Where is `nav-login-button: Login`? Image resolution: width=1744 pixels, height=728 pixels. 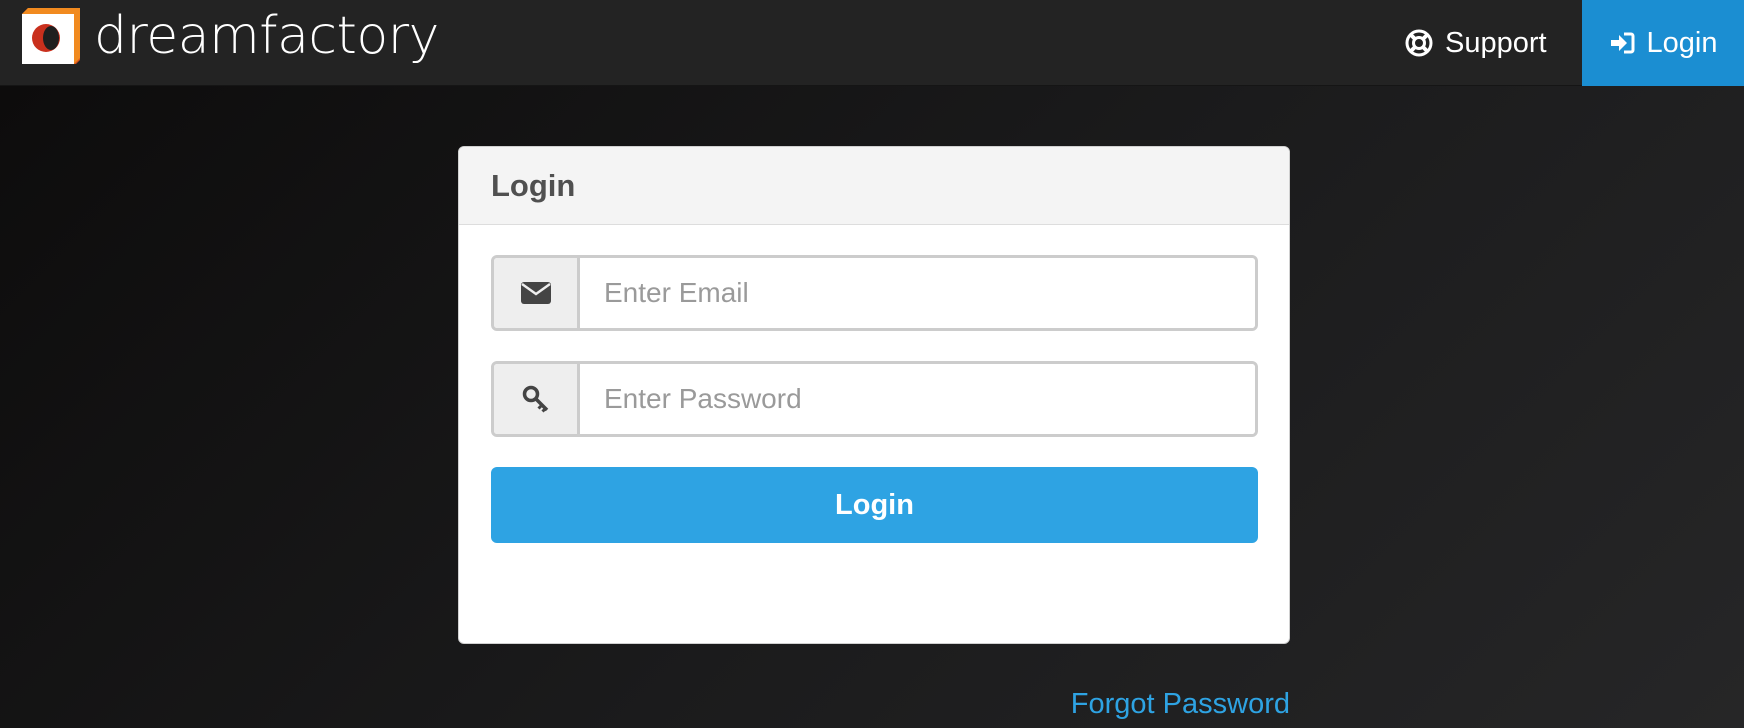
nav-login-button: Login is located at coordinates (1663, 43).